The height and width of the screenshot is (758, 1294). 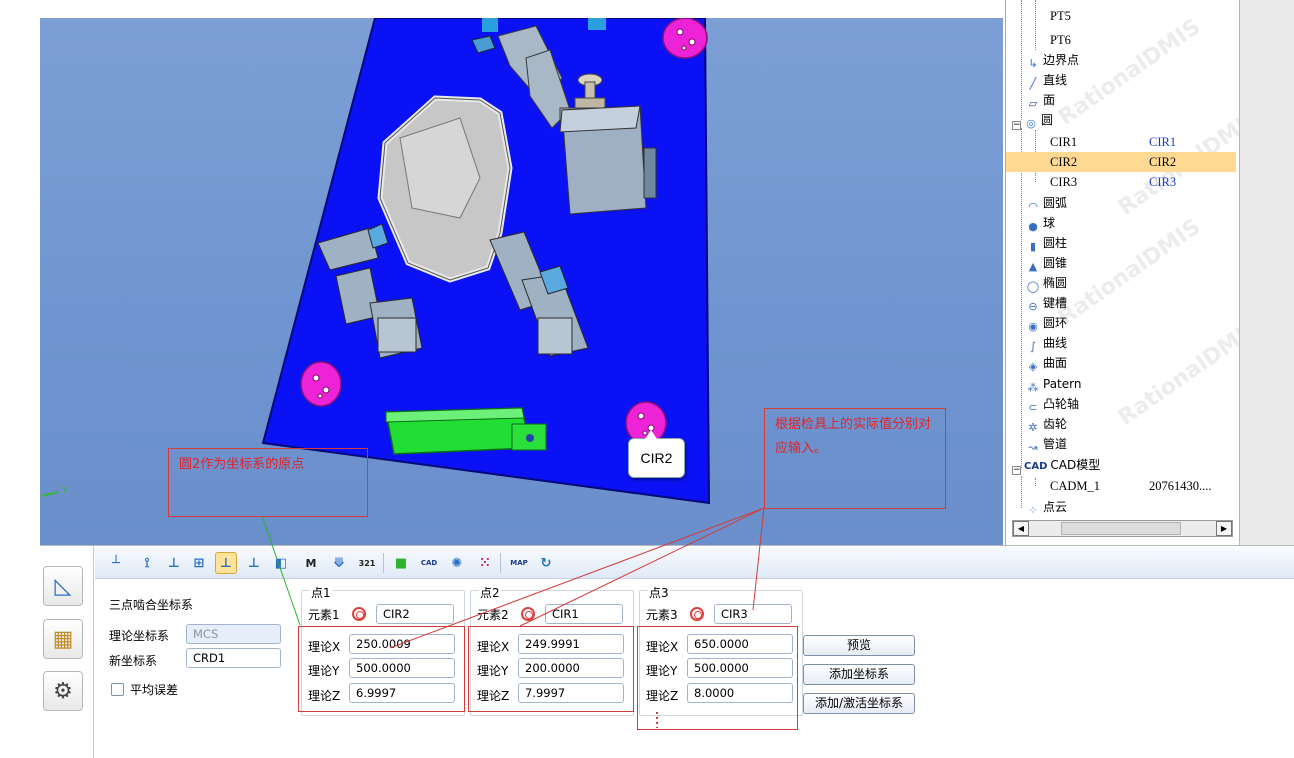 What do you see at coordinates (1031, 123) in the screenshot?
I see `circle-icon: ◎` at bounding box center [1031, 123].